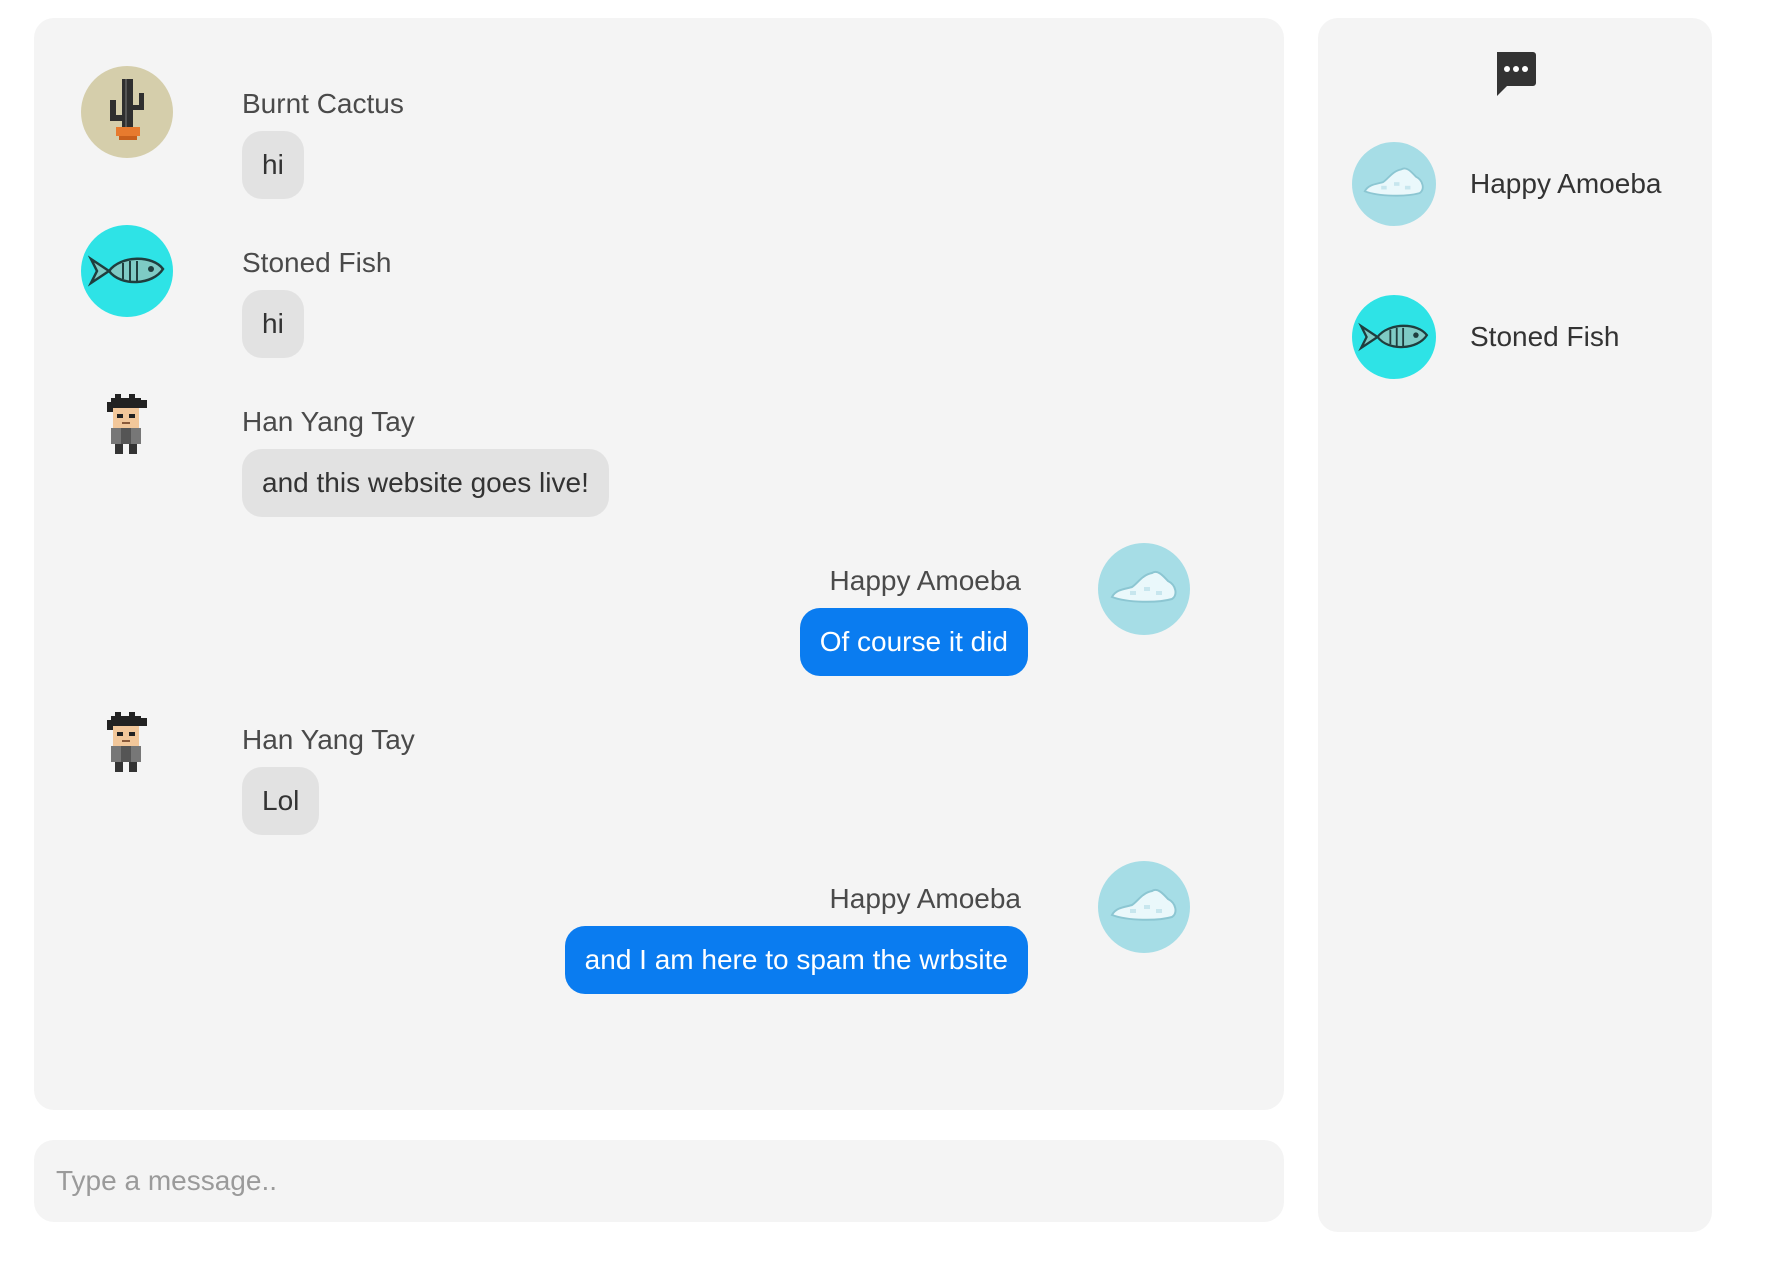 The image size is (1776, 1262). What do you see at coordinates (281, 801) in the screenshot?
I see `message-bubble: Lol` at bounding box center [281, 801].